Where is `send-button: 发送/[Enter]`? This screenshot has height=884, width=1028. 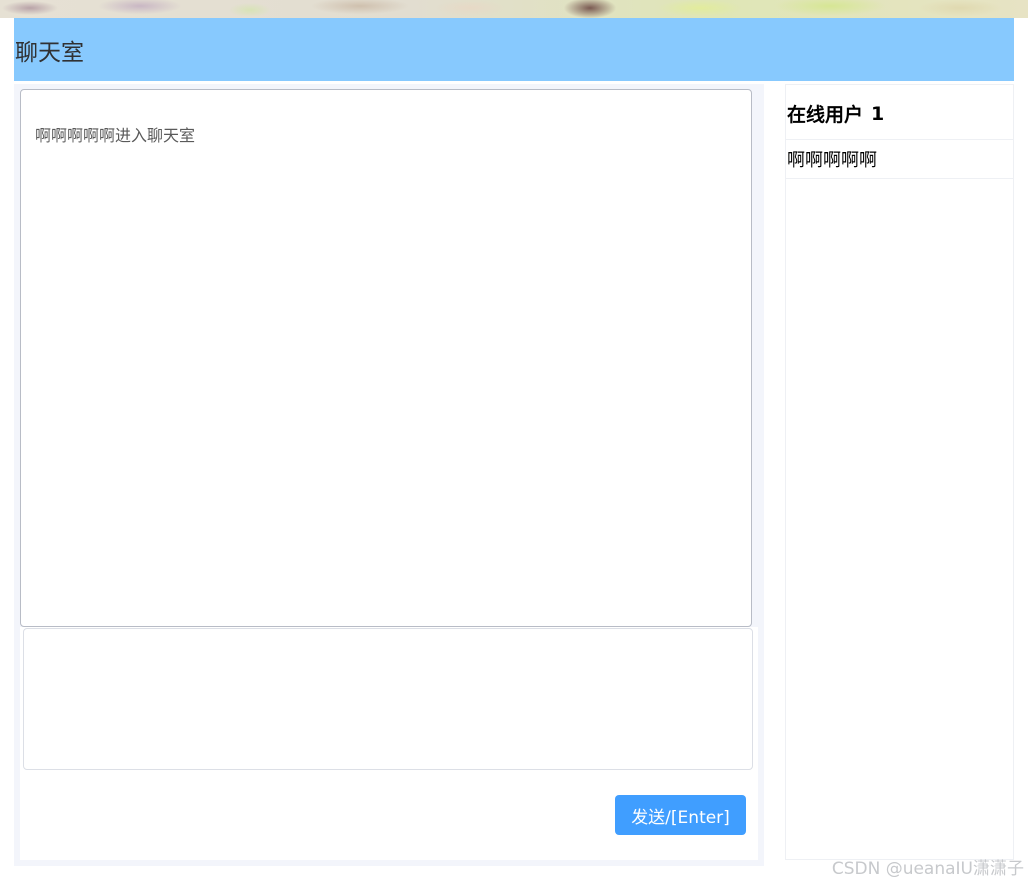
send-button: 发送/[Enter] is located at coordinates (680, 815).